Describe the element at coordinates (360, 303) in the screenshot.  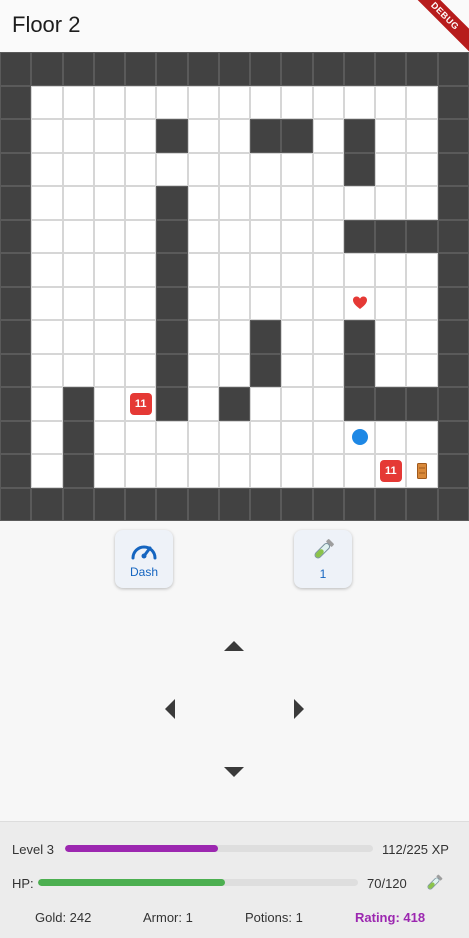
I see `heart-icon` at that location.